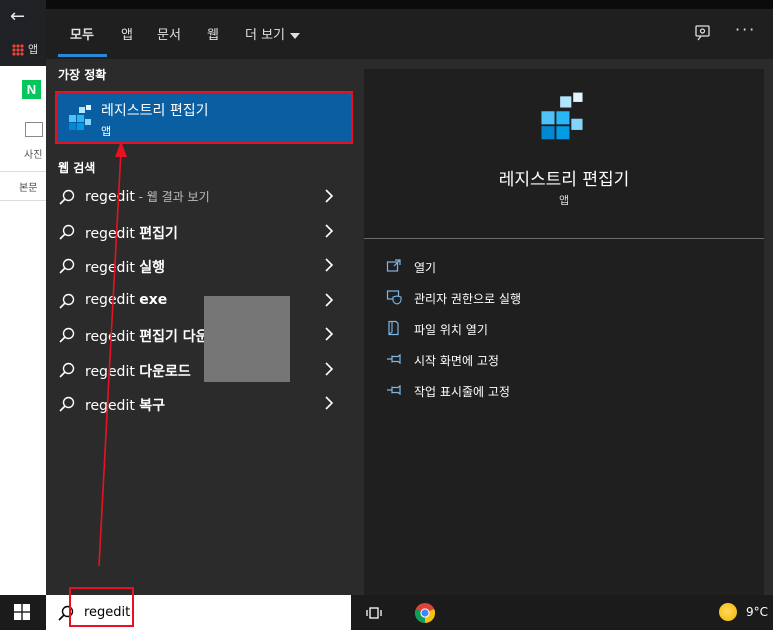 This screenshot has width=773, height=630. I want to click on photo-tab-label: 사진, so click(33, 153).